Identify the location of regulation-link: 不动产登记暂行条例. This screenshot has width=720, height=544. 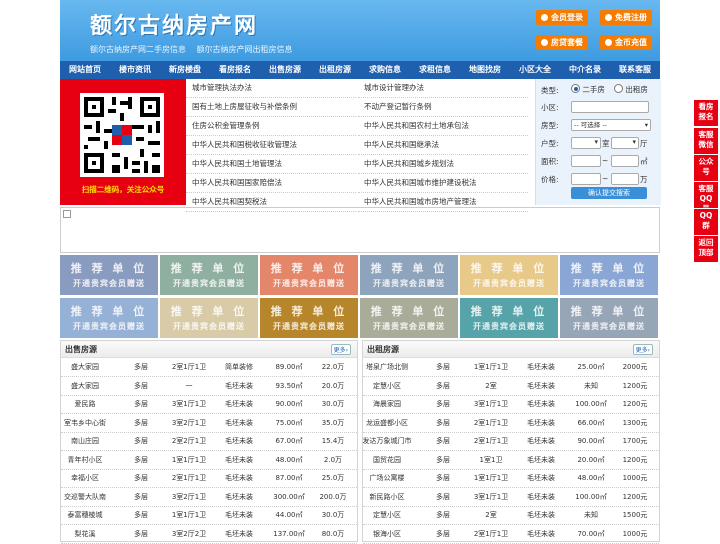
(443, 107).